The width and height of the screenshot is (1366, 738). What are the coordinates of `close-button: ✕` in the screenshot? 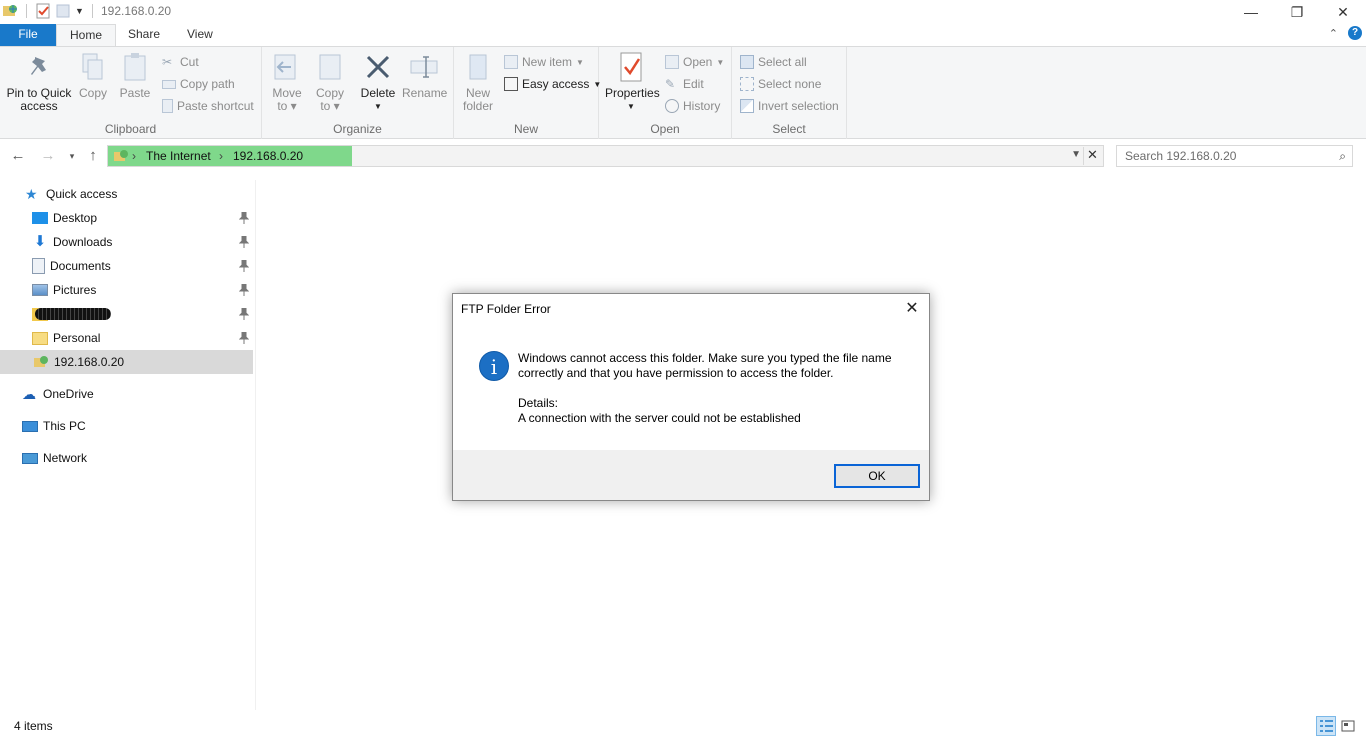 It's located at (1343, 12).